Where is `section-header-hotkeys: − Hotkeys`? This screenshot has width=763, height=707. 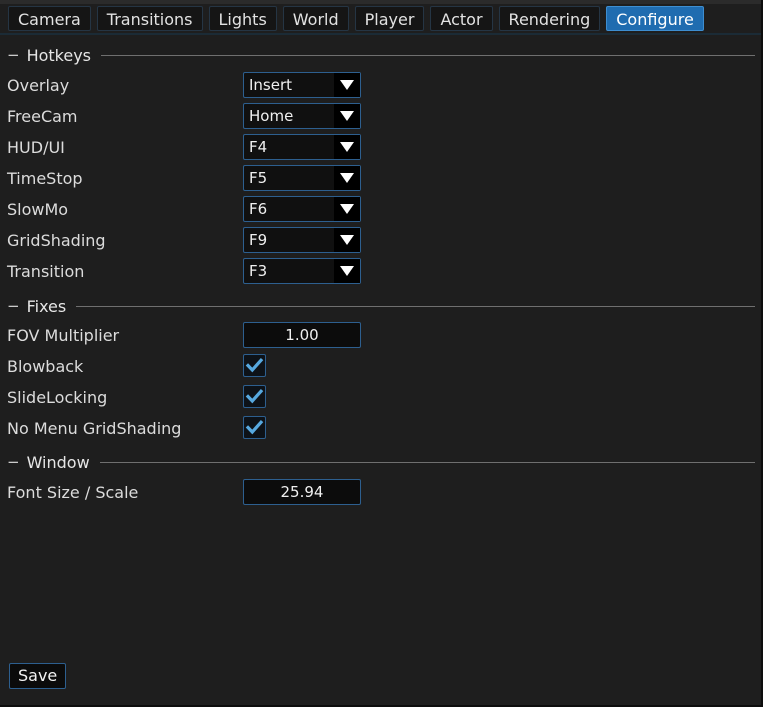 section-header-hotkeys: − Hotkeys is located at coordinates (381, 55).